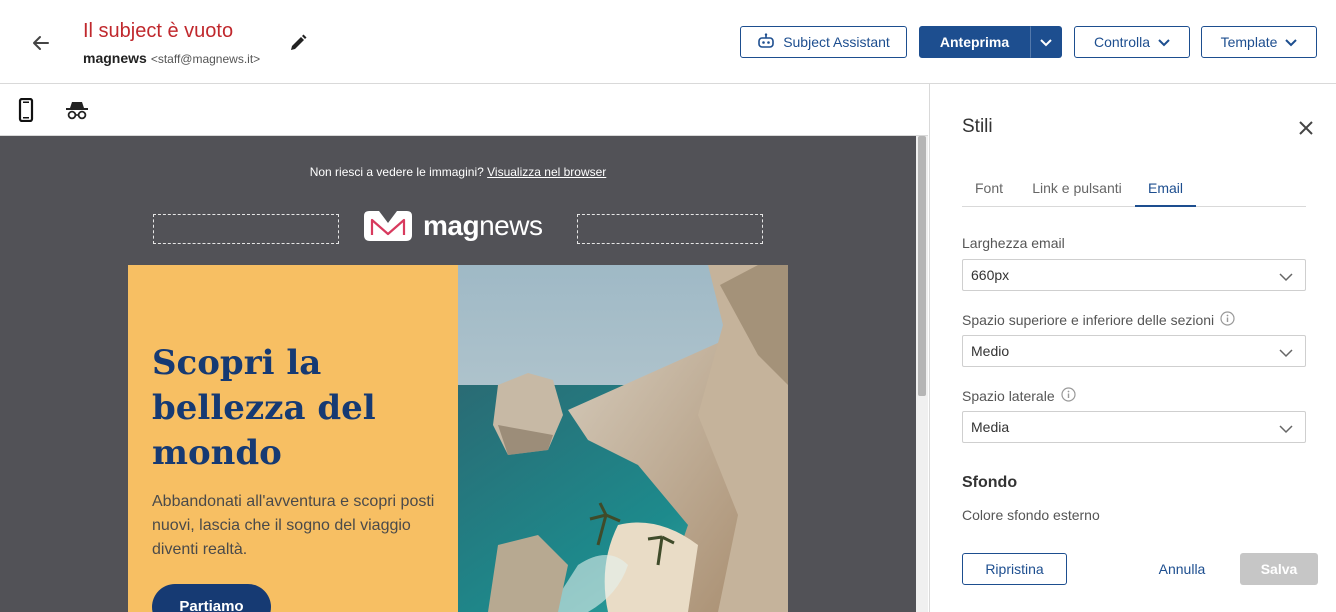 This screenshot has height=612, width=1336. I want to click on magnews-logo-mark, so click(388, 226).